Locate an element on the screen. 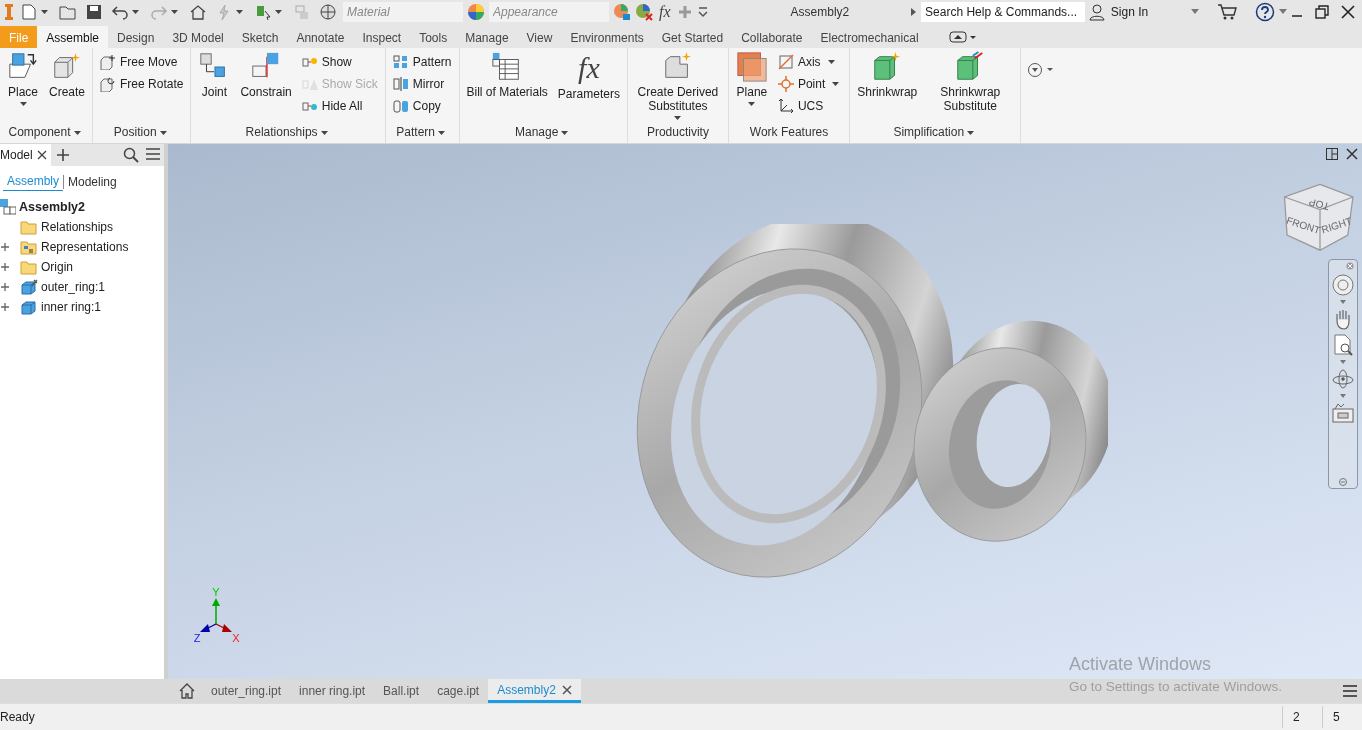  ribbon-tool-button: Show is located at coordinates (339, 62).